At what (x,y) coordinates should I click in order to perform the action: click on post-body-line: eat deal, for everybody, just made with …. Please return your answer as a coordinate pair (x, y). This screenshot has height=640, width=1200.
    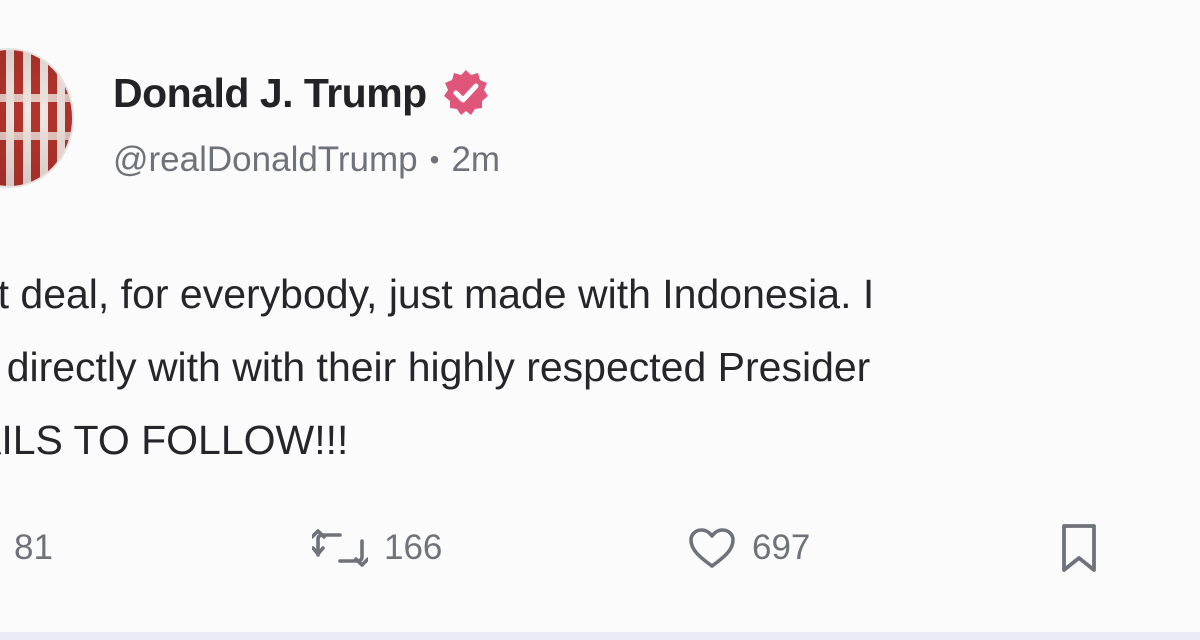
    Looking at the image, I should click on (437, 294).